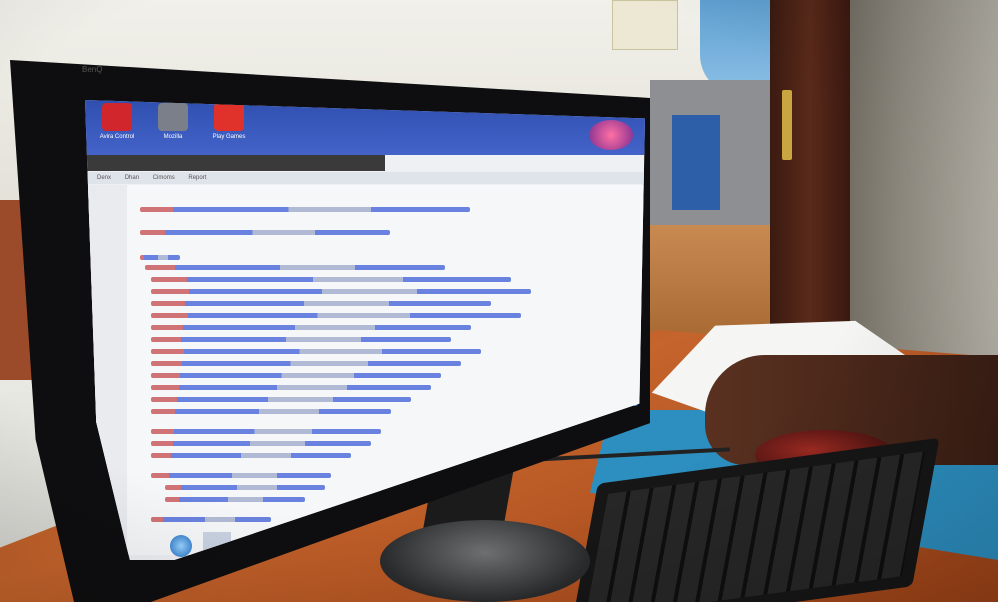  Describe the element at coordinates (611, 135) in the screenshot. I see `tray-logo-icon` at that location.